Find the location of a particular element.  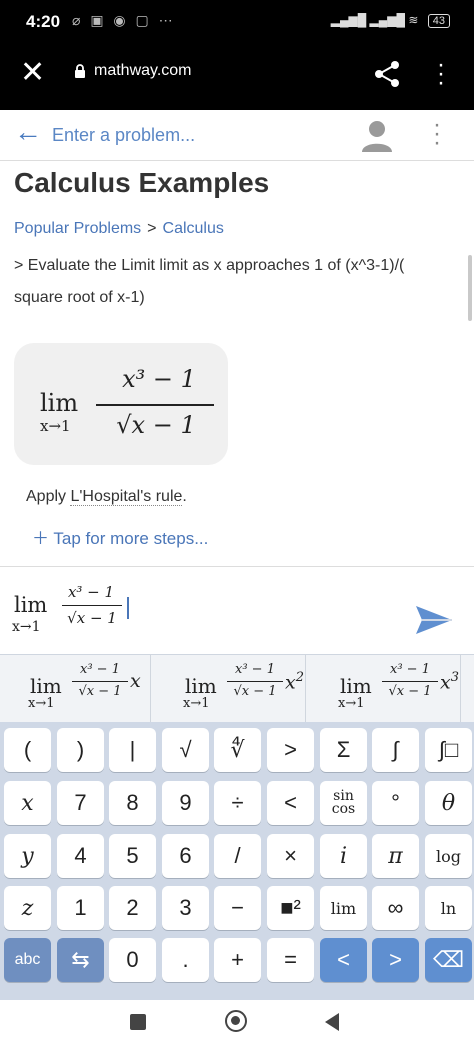

abs-value-key: | is located at coordinates (132, 750).